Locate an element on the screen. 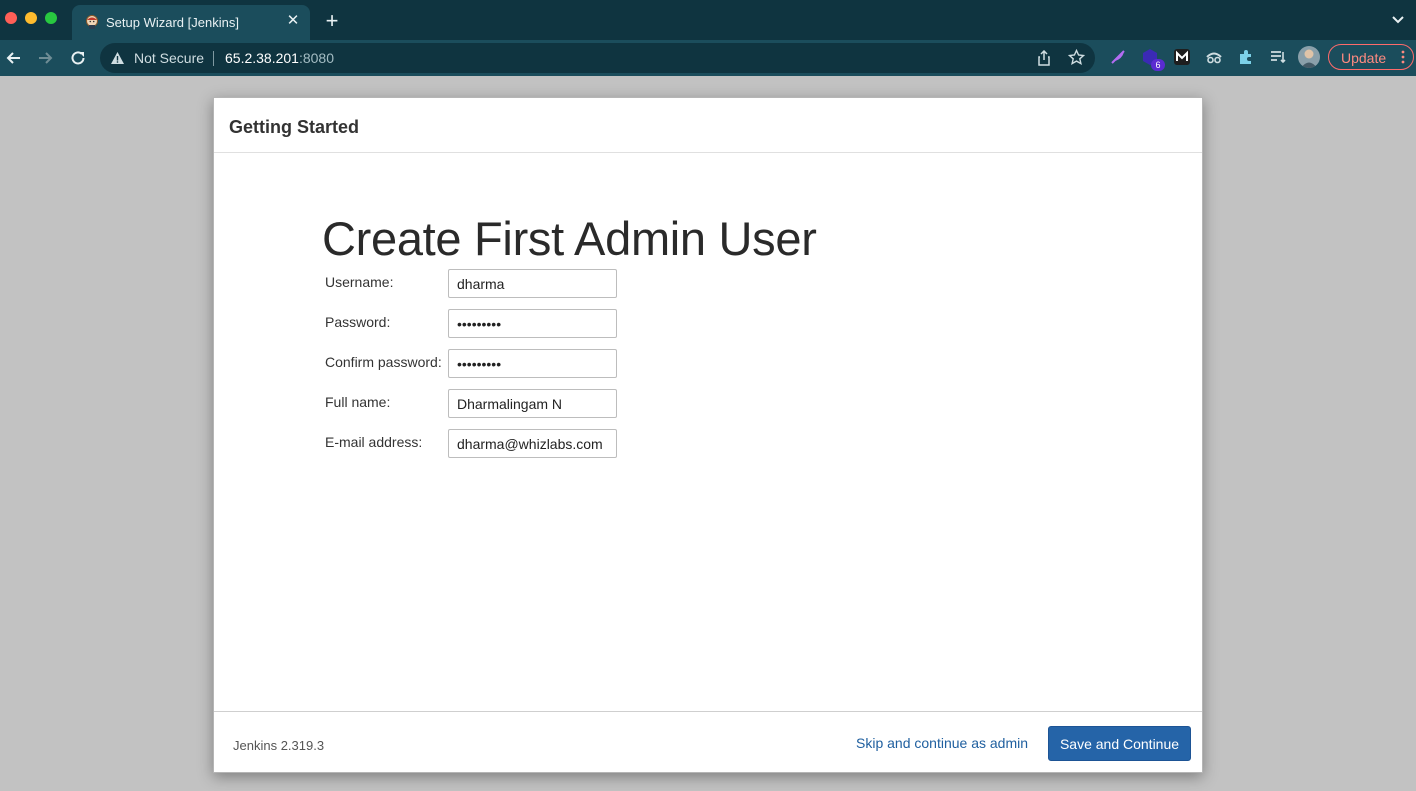 The height and width of the screenshot is (791, 1416). update-label: Update is located at coordinates (1364, 58).